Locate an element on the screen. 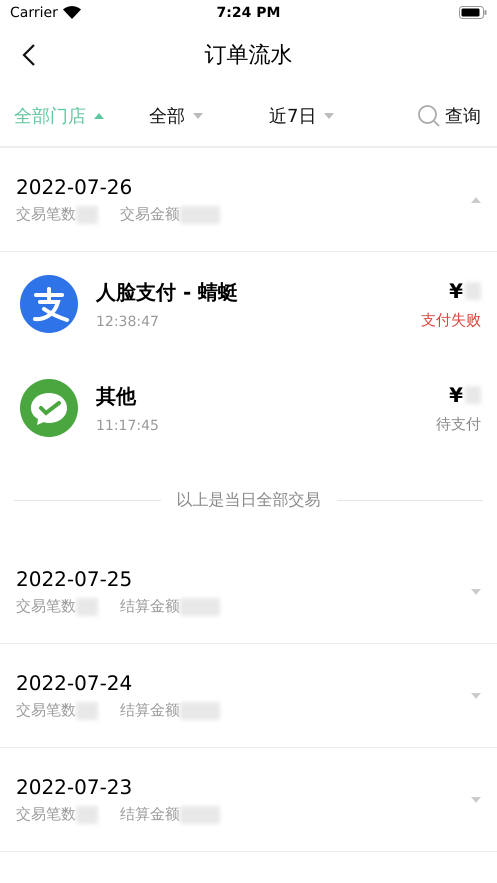  battery-icon is located at coordinates (472, 12).